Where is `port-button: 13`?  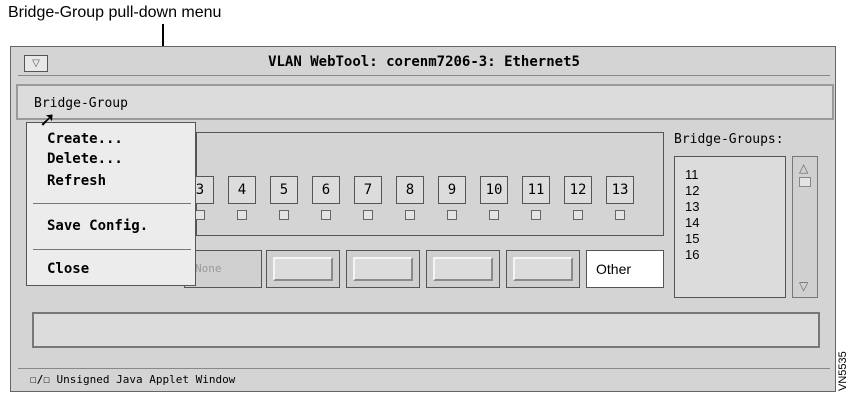
port-button: 13 is located at coordinates (620, 190).